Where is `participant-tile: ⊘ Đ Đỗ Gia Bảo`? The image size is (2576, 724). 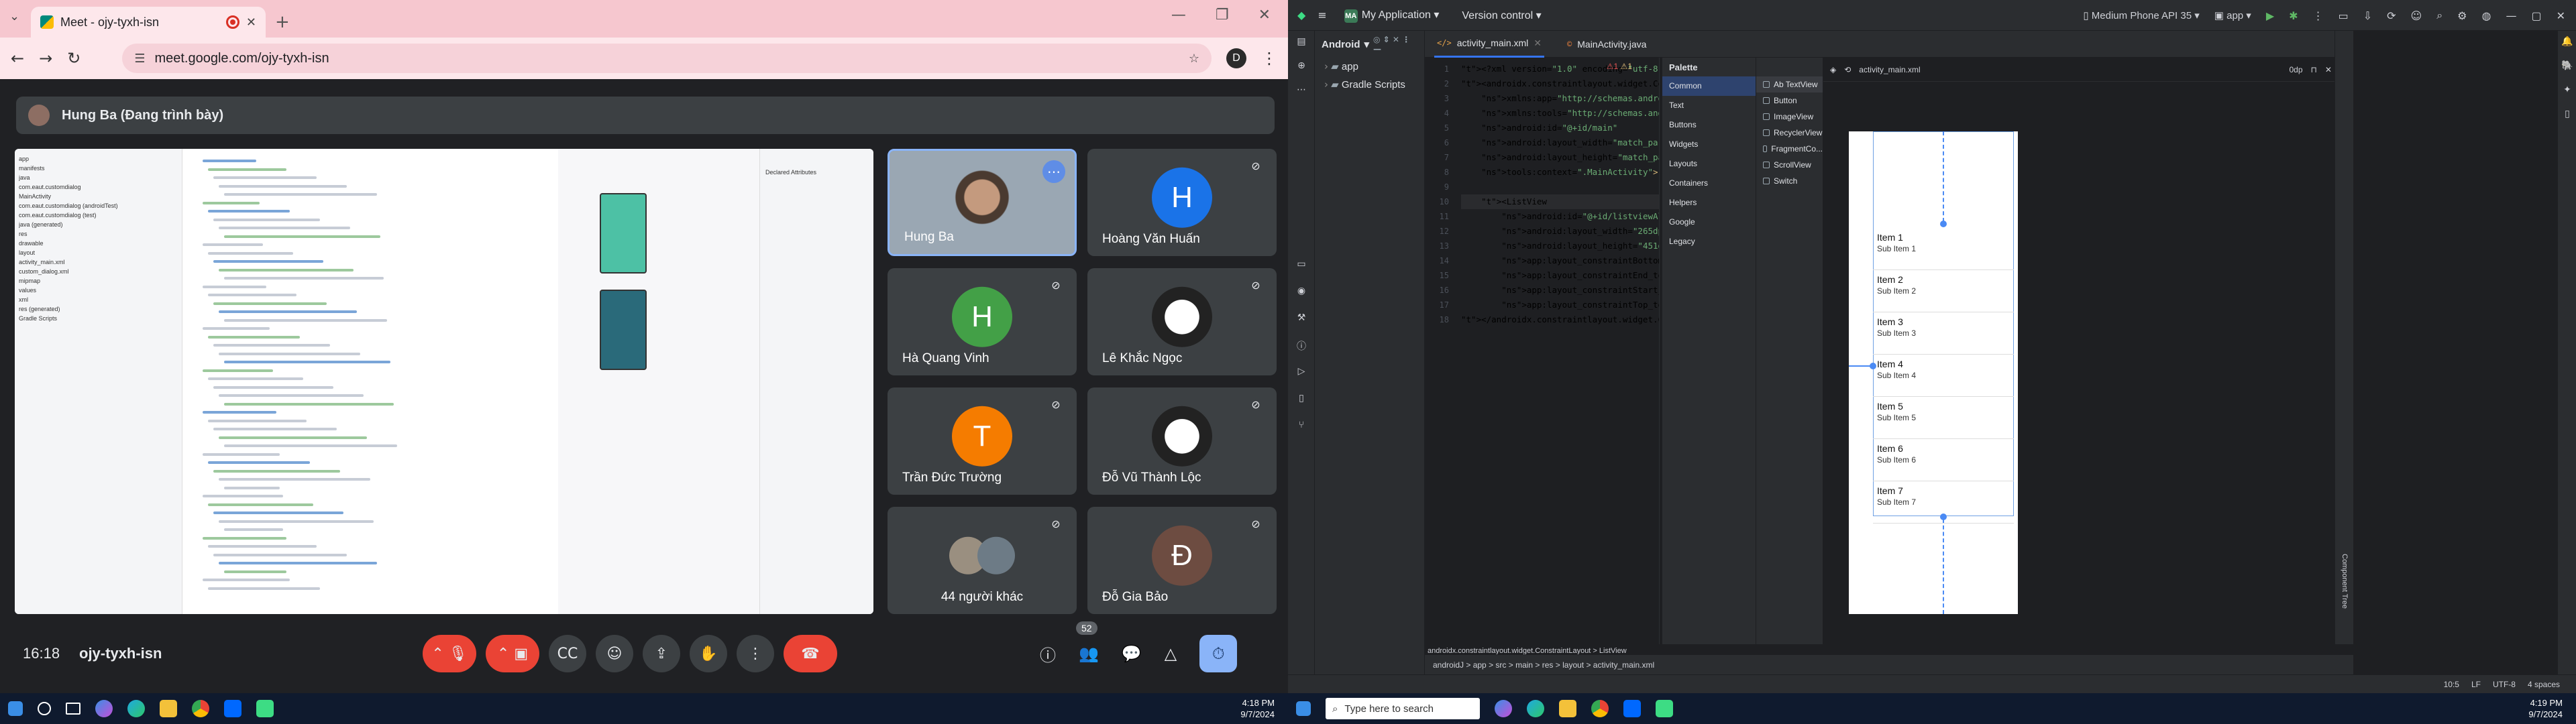 participant-tile: ⊘ Đ Đỗ Gia Bảo is located at coordinates (1182, 560).